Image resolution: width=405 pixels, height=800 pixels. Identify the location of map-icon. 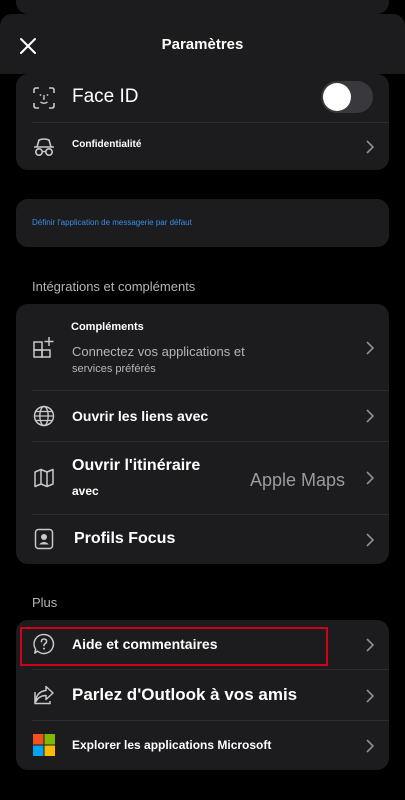
(44, 478).